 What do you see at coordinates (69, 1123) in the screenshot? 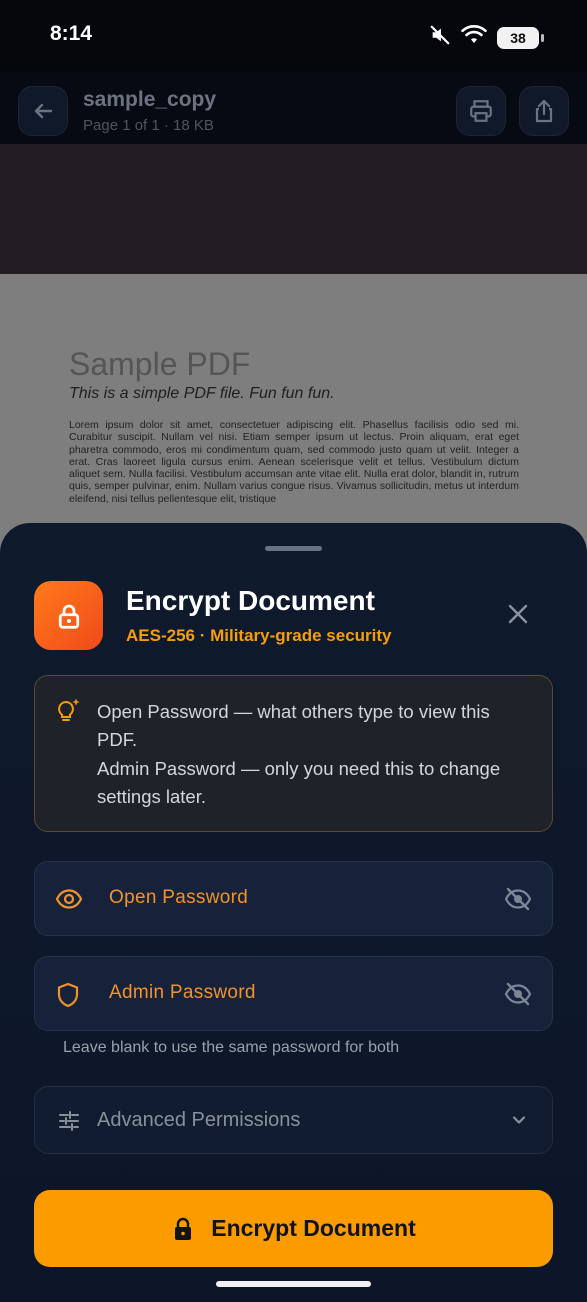
I see `tune-icon` at bounding box center [69, 1123].